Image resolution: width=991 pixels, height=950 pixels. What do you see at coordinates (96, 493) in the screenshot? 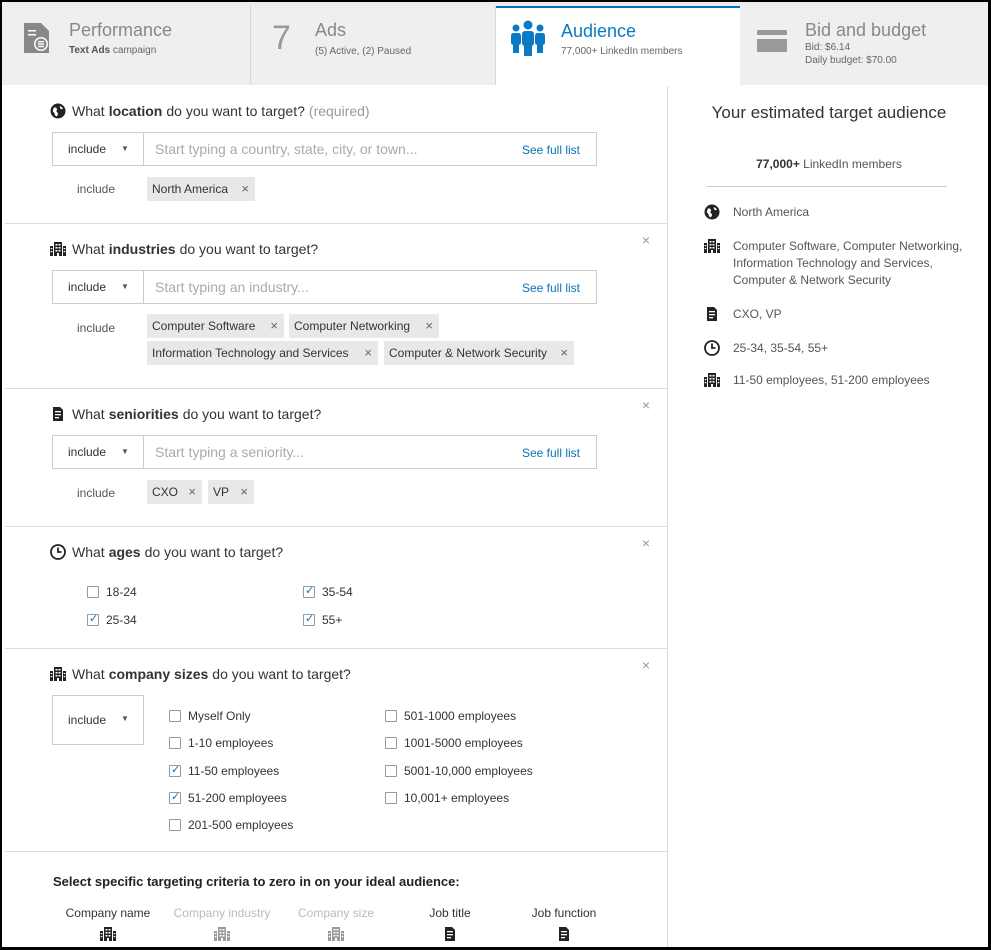
I see `seniorities-include-label: include` at bounding box center [96, 493].